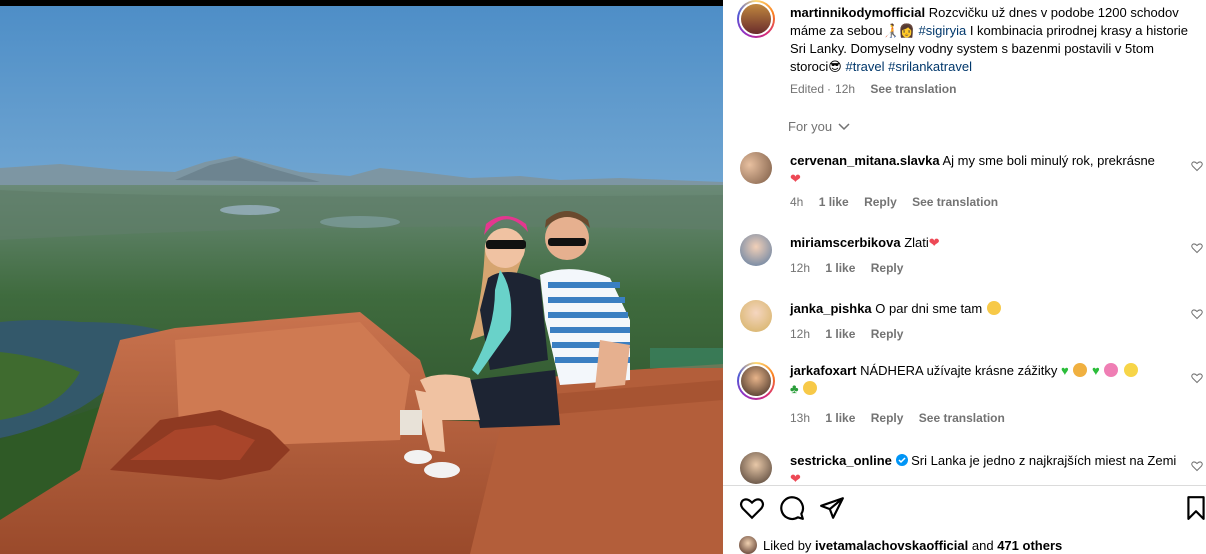  Describe the element at coordinates (1111, 370) in the screenshot. I see `flower-emoji` at that location.